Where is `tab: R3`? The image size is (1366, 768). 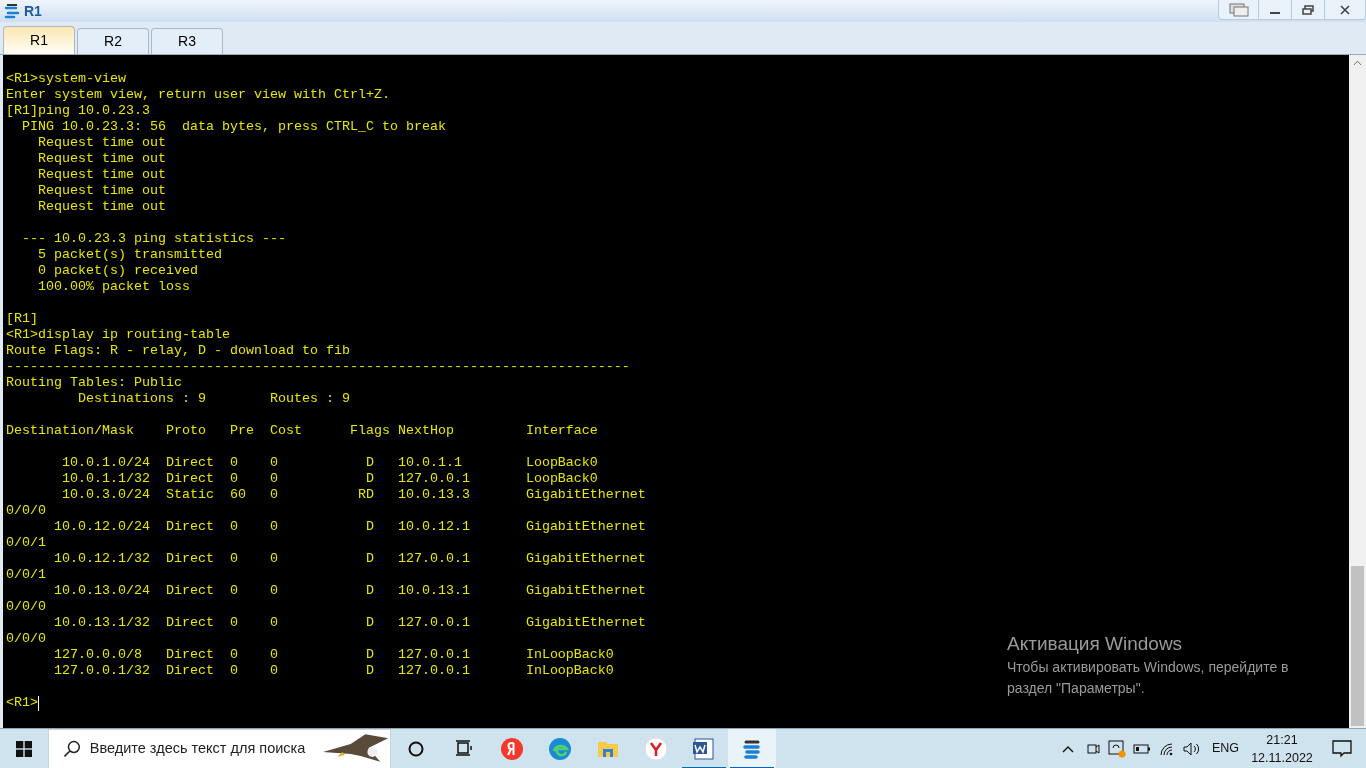 tab: R3 is located at coordinates (187, 41).